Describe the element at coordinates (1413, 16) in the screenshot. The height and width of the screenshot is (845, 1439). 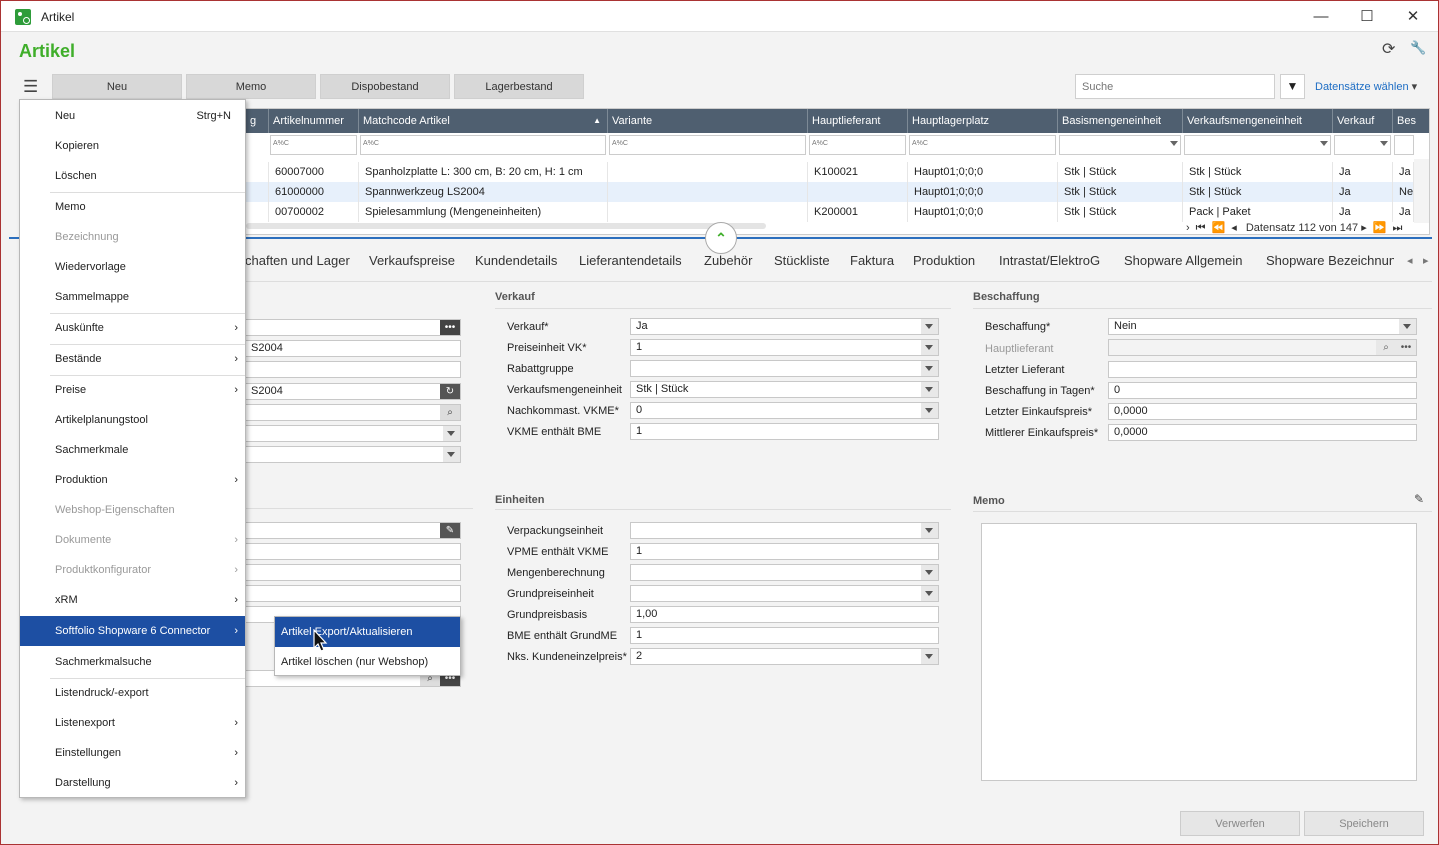
I see `close-button: ✕` at that location.